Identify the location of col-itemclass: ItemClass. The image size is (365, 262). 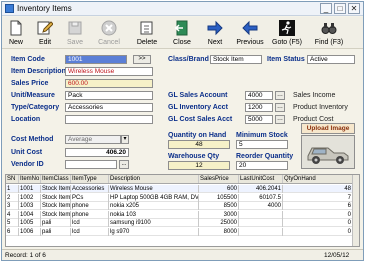
(56, 179).